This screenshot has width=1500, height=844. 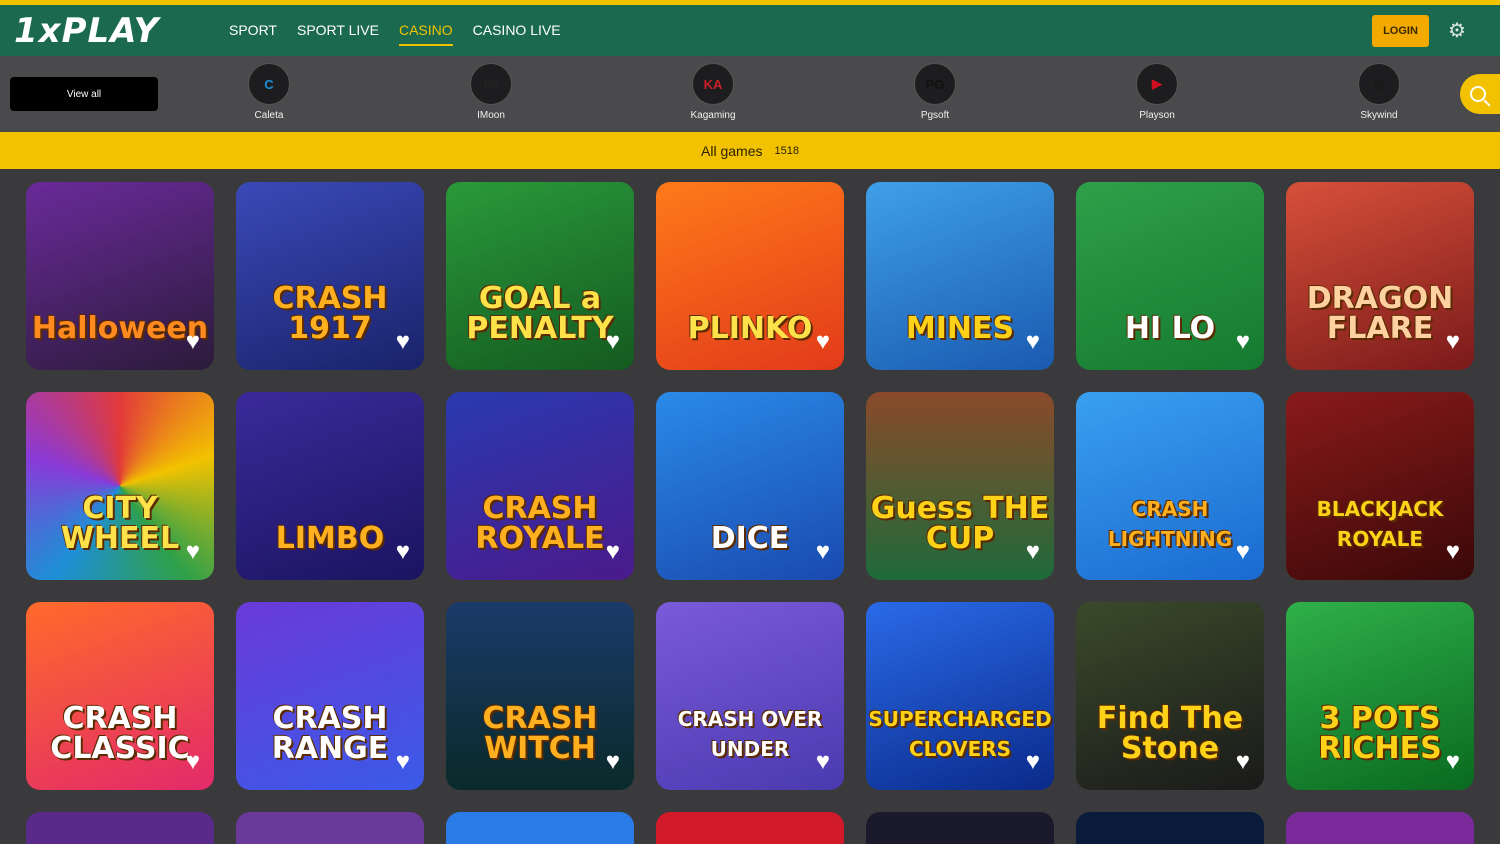 What do you see at coordinates (491, 84) in the screenshot?
I see `provider-logo-icon: iM` at bounding box center [491, 84].